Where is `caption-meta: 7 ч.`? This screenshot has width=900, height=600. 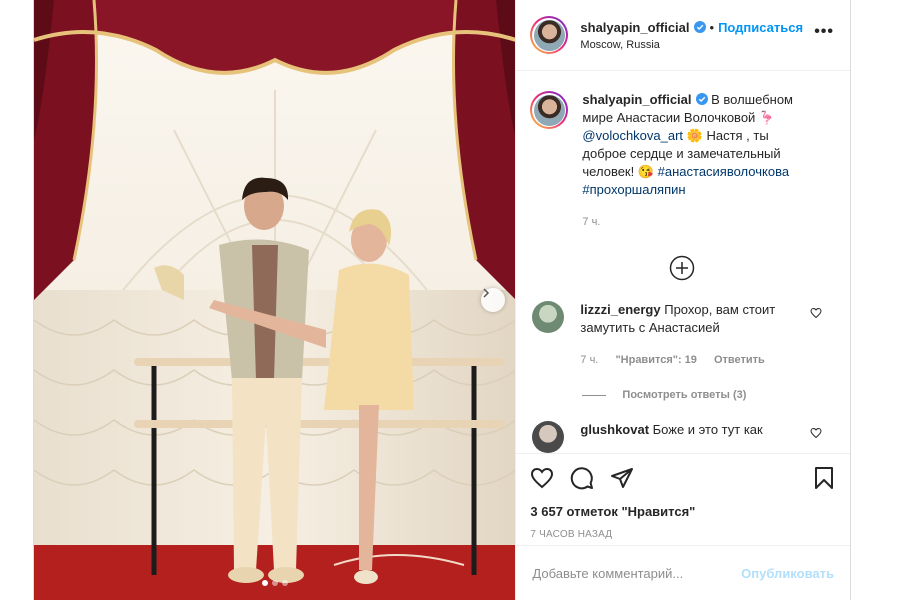 caption-meta: 7 ч. is located at coordinates (697, 222).